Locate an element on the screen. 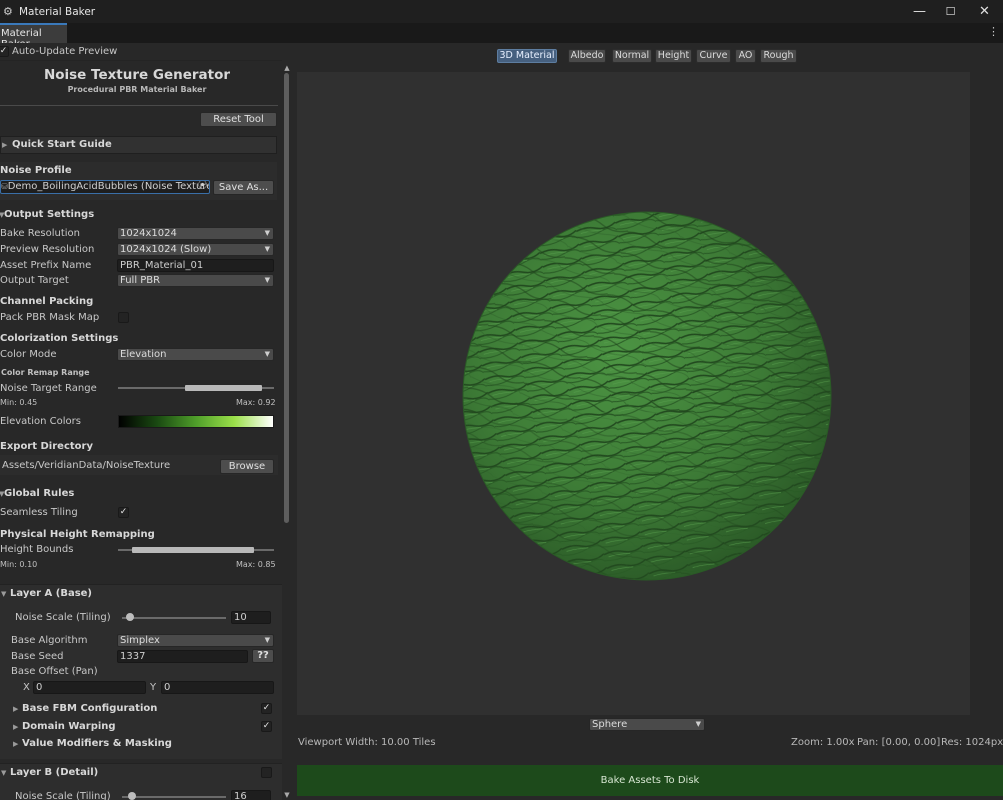 This screenshot has width=1003, height=800. expanded-arrow-icon: ▼ is located at coordinates (4, 594).